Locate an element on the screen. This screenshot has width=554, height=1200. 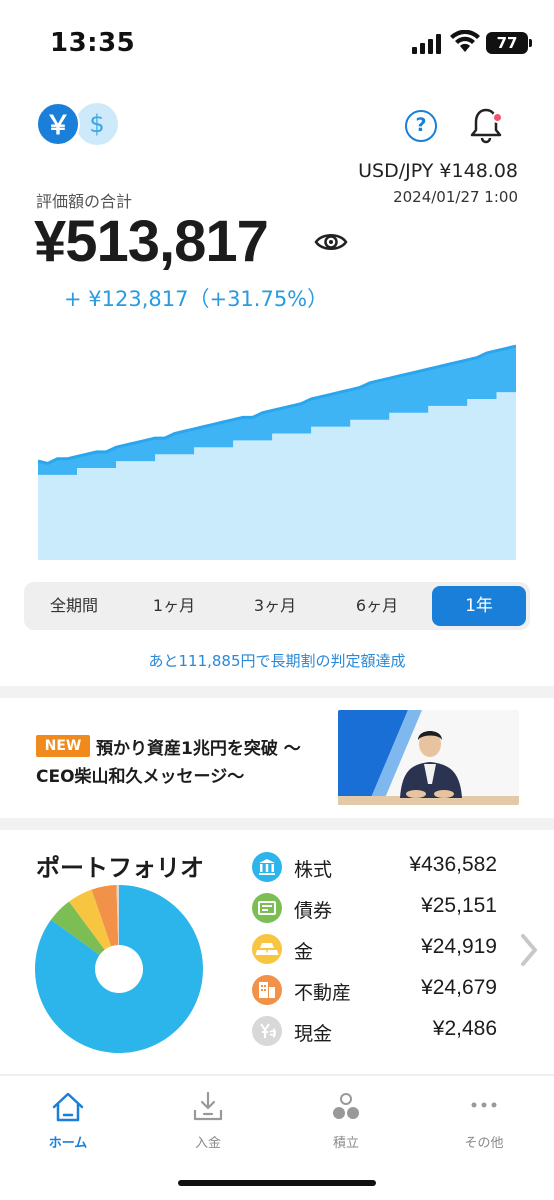
tab-1-year: 1年 is located at coordinates (479, 606).